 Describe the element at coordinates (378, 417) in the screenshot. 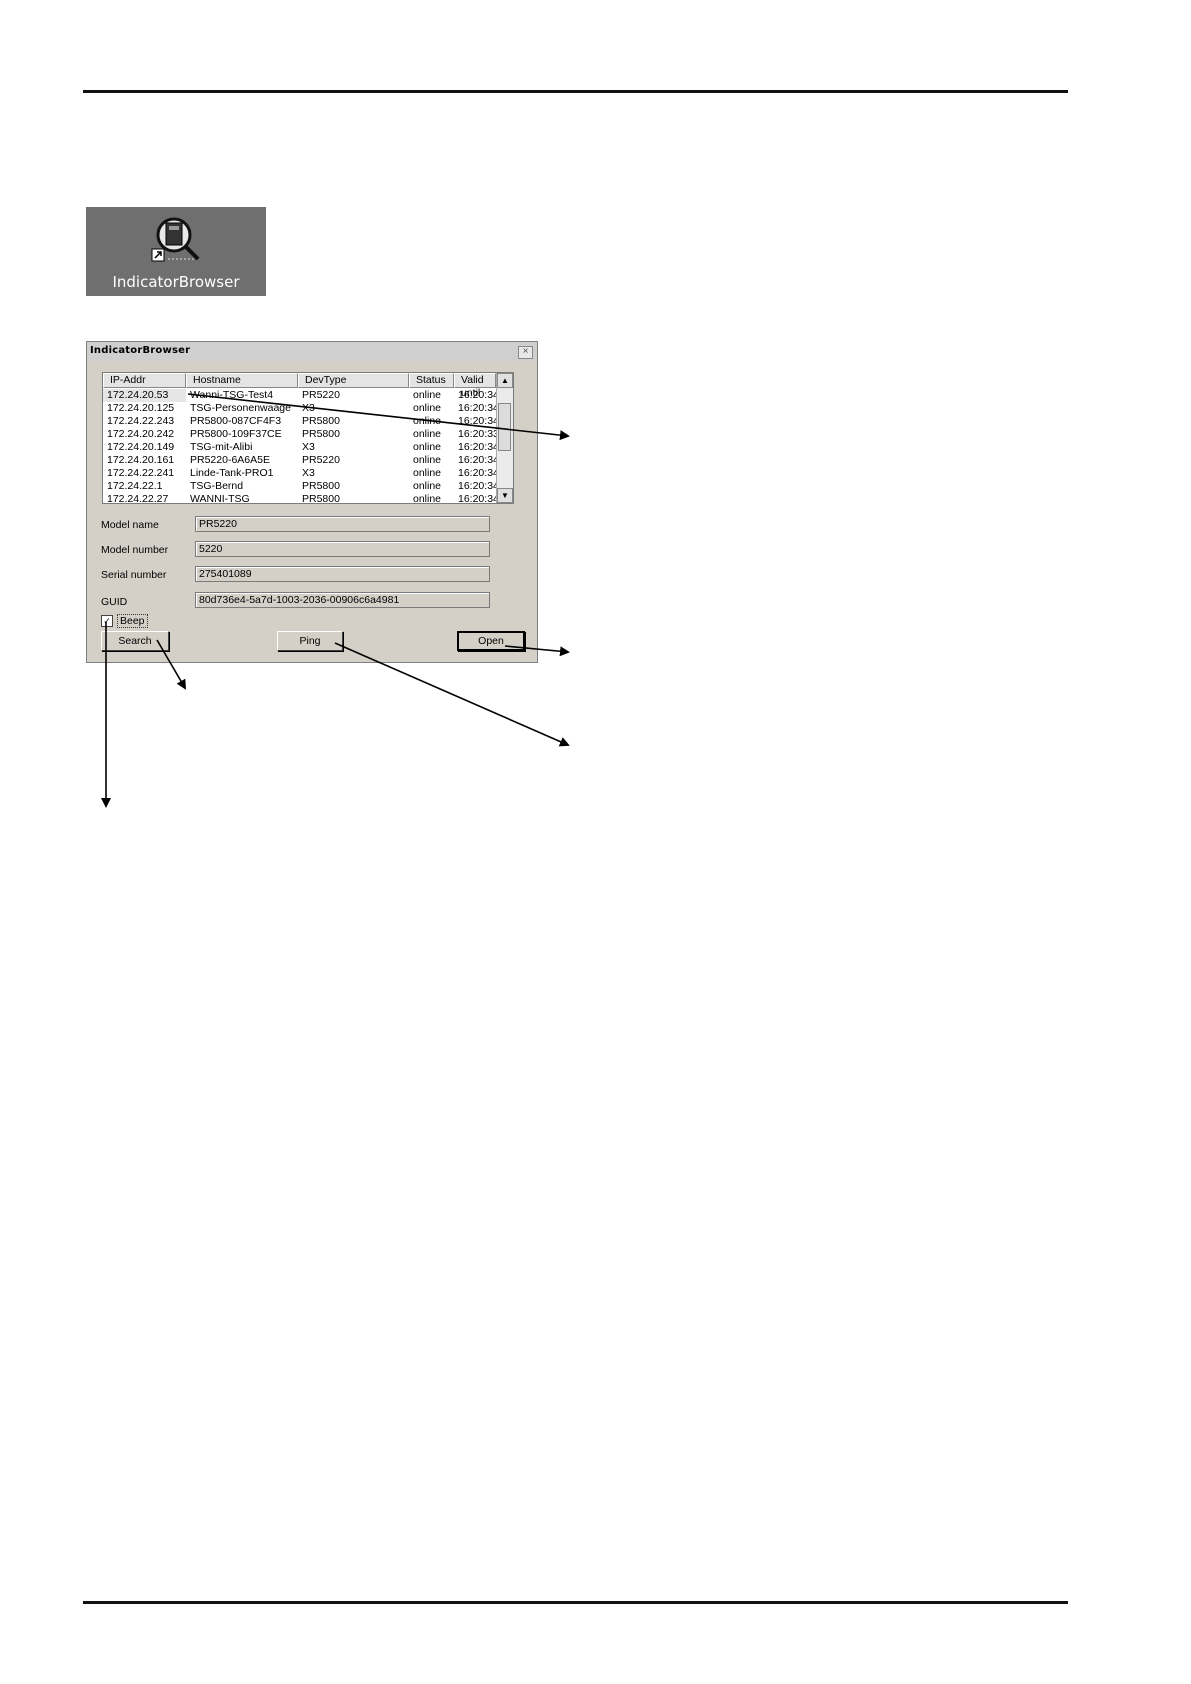

I see `arrow-device-list` at that location.